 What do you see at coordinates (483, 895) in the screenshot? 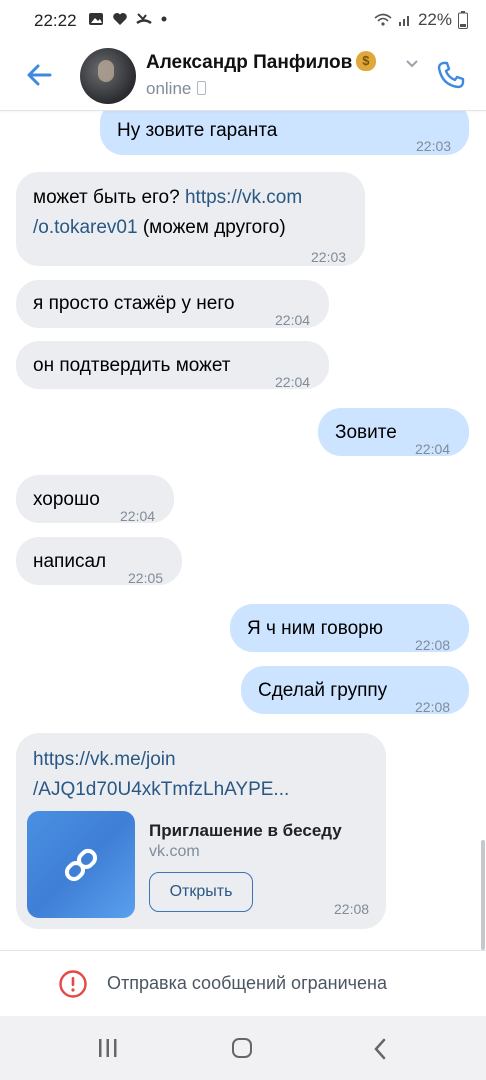
I see `scrollbar` at bounding box center [483, 895].